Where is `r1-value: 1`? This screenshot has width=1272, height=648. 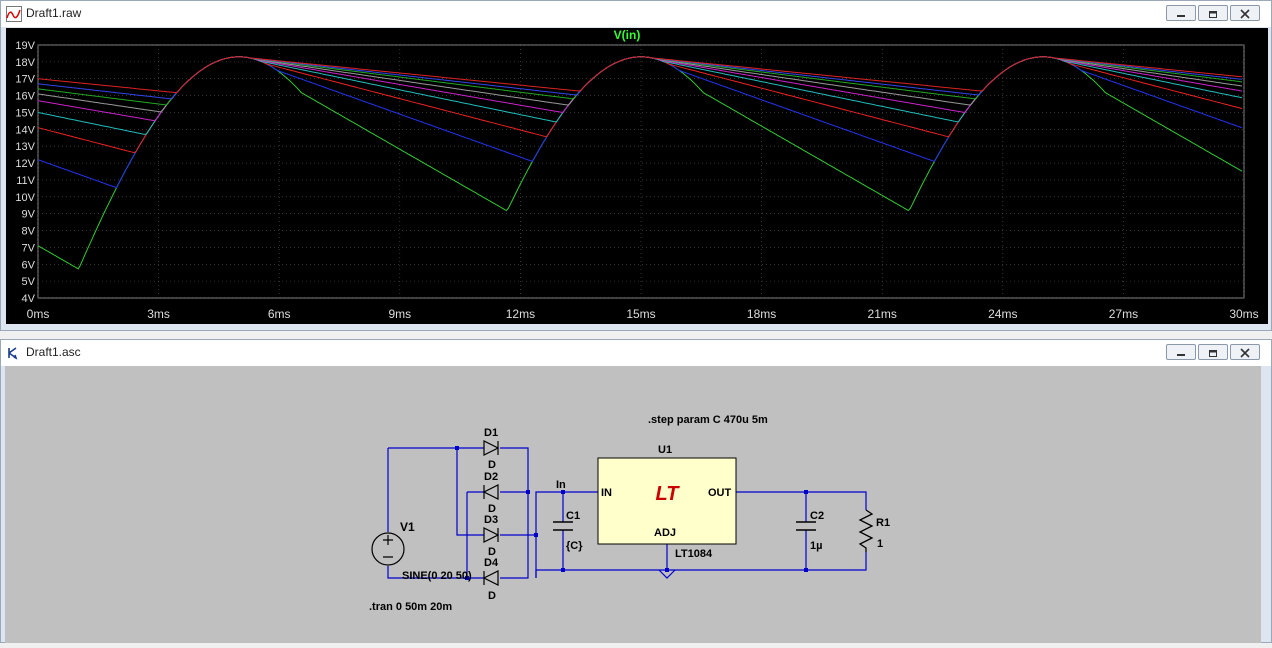
r1-value: 1 is located at coordinates (880, 544).